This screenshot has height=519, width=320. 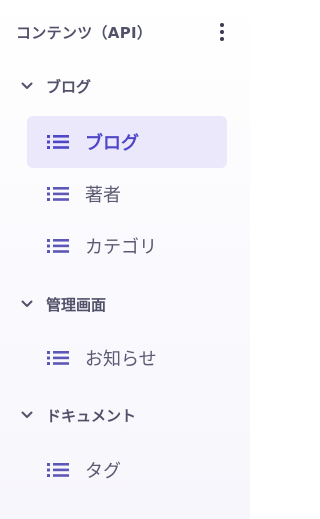 I want to click on sidebar-item-label: お知らせ, so click(x=121, y=359).